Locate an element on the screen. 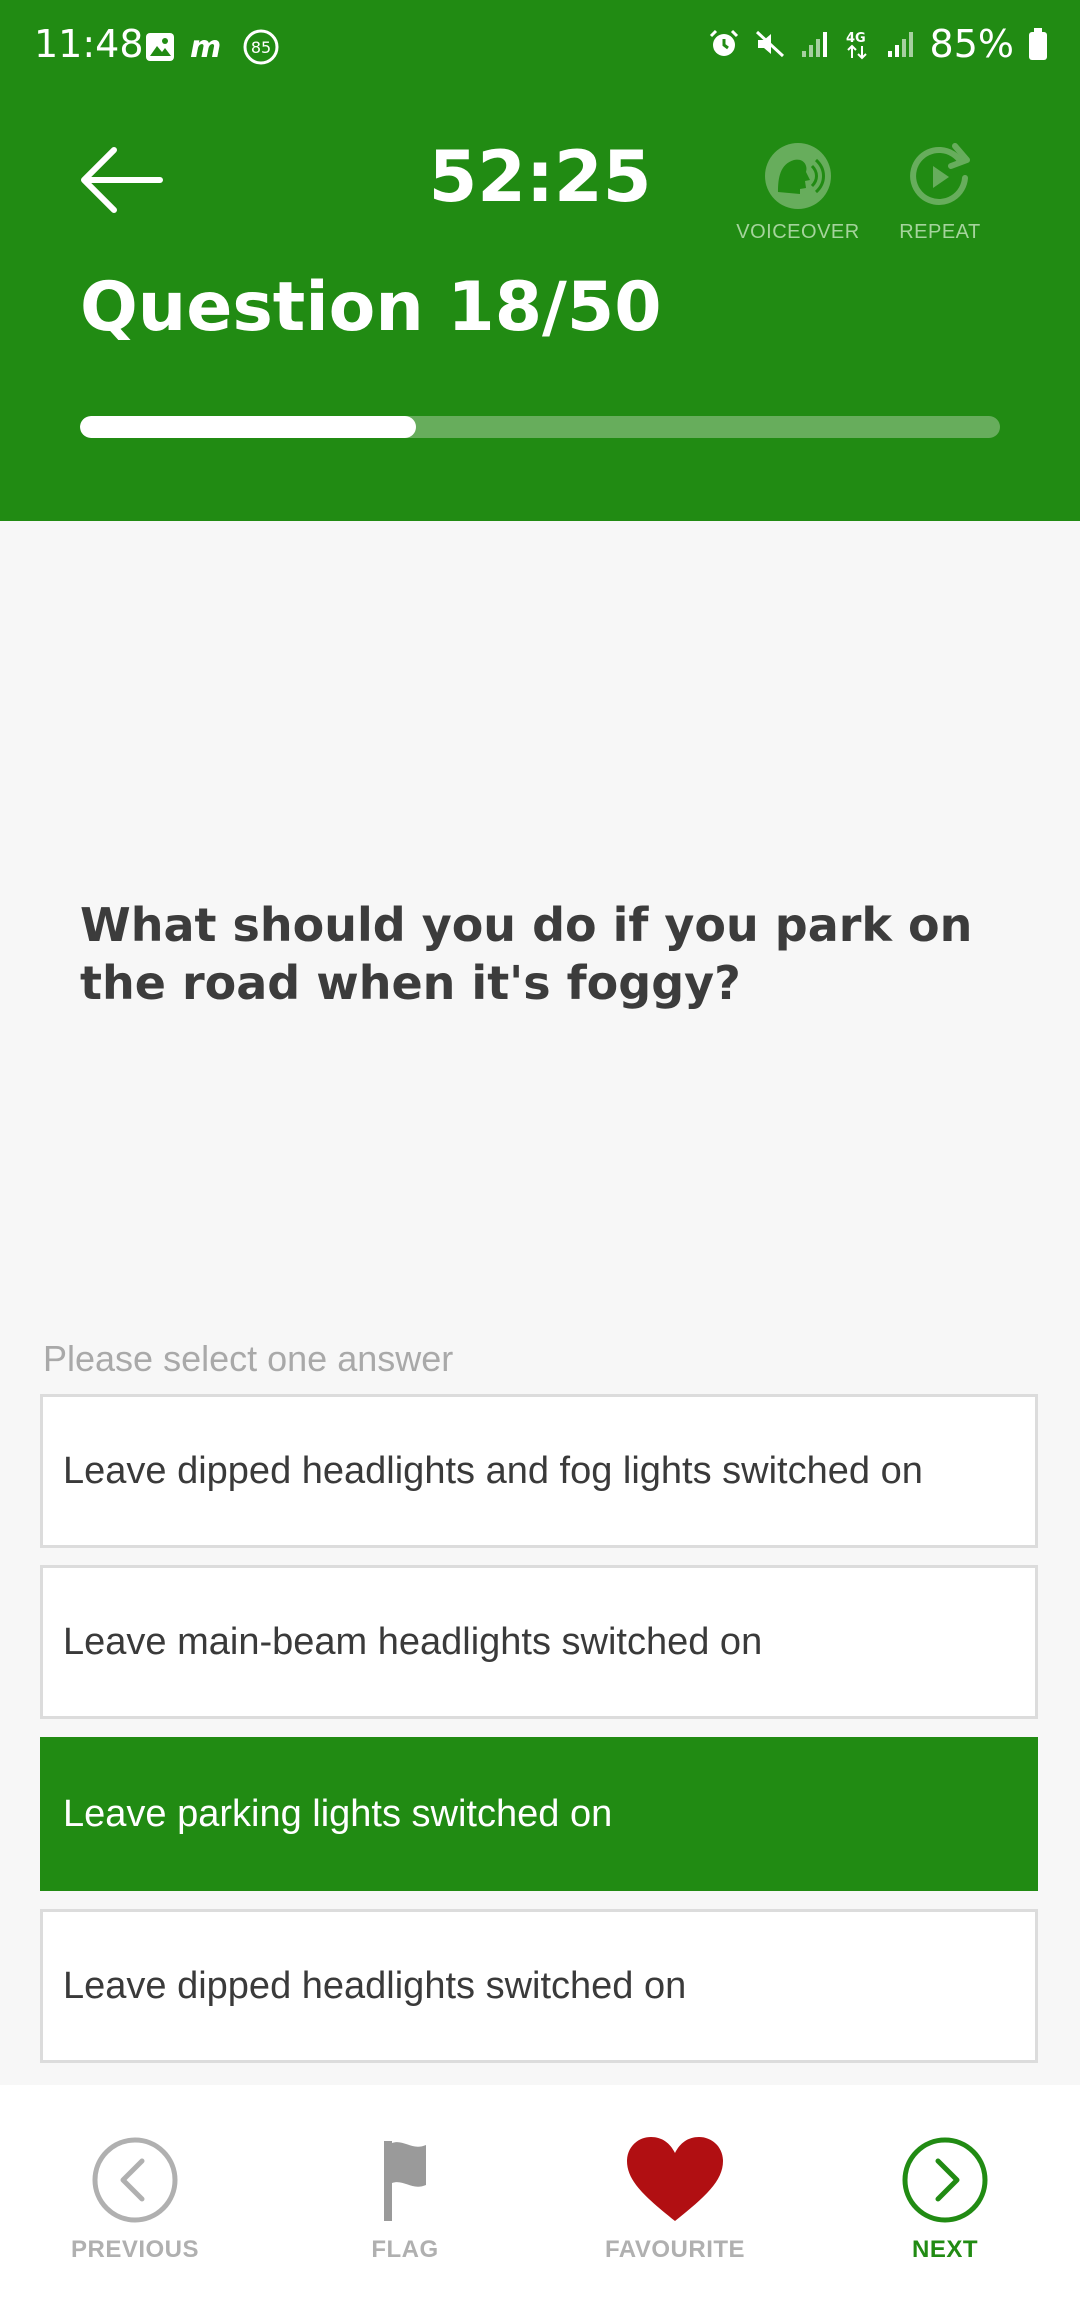  battery-percentage: 85% is located at coordinates (971, 44).